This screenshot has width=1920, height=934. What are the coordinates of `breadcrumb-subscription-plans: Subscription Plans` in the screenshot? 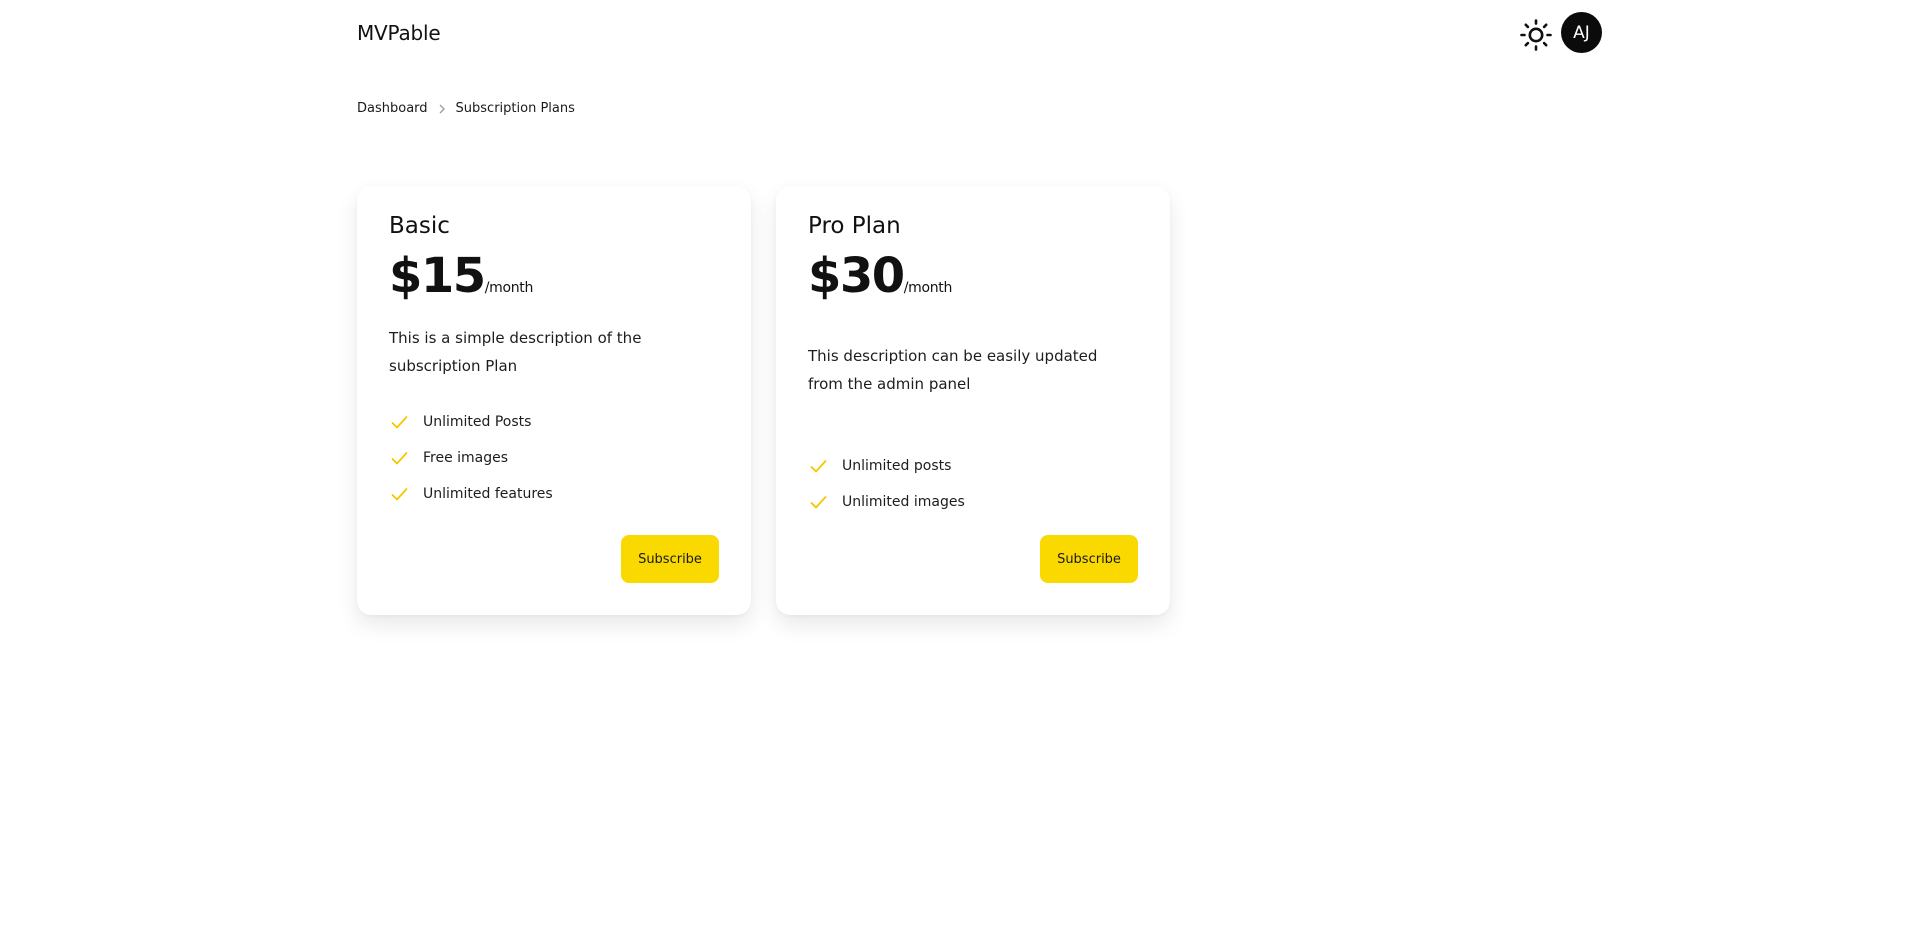 It's located at (515, 108).